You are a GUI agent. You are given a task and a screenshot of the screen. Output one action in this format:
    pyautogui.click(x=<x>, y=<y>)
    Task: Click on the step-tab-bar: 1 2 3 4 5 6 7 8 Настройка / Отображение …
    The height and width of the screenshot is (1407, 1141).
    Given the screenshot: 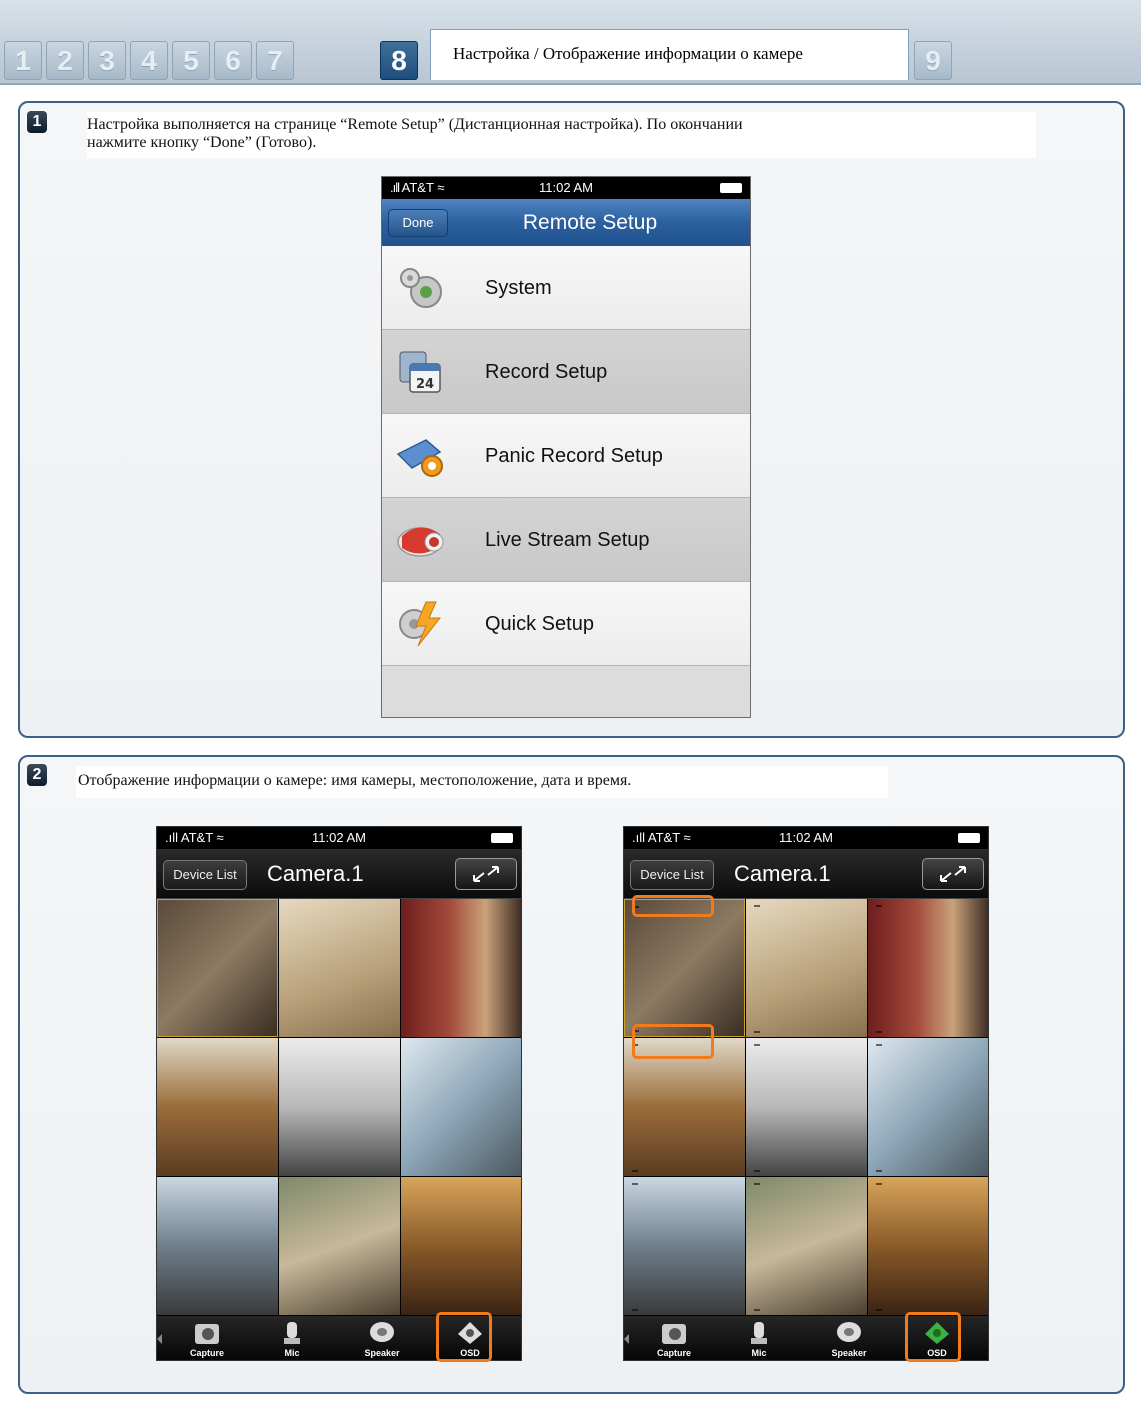 What is the action you would take?
    pyautogui.click(x=570, y=42)
    